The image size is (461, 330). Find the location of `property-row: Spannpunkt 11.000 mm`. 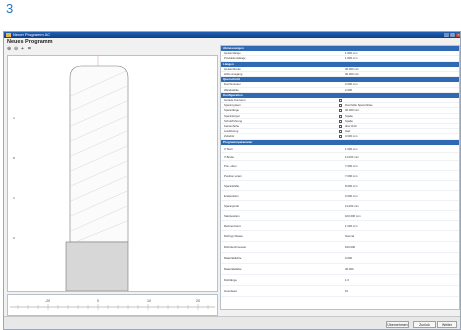

property-row: Spannpunkt 11.000 mm is located at coordinates (340, 206).